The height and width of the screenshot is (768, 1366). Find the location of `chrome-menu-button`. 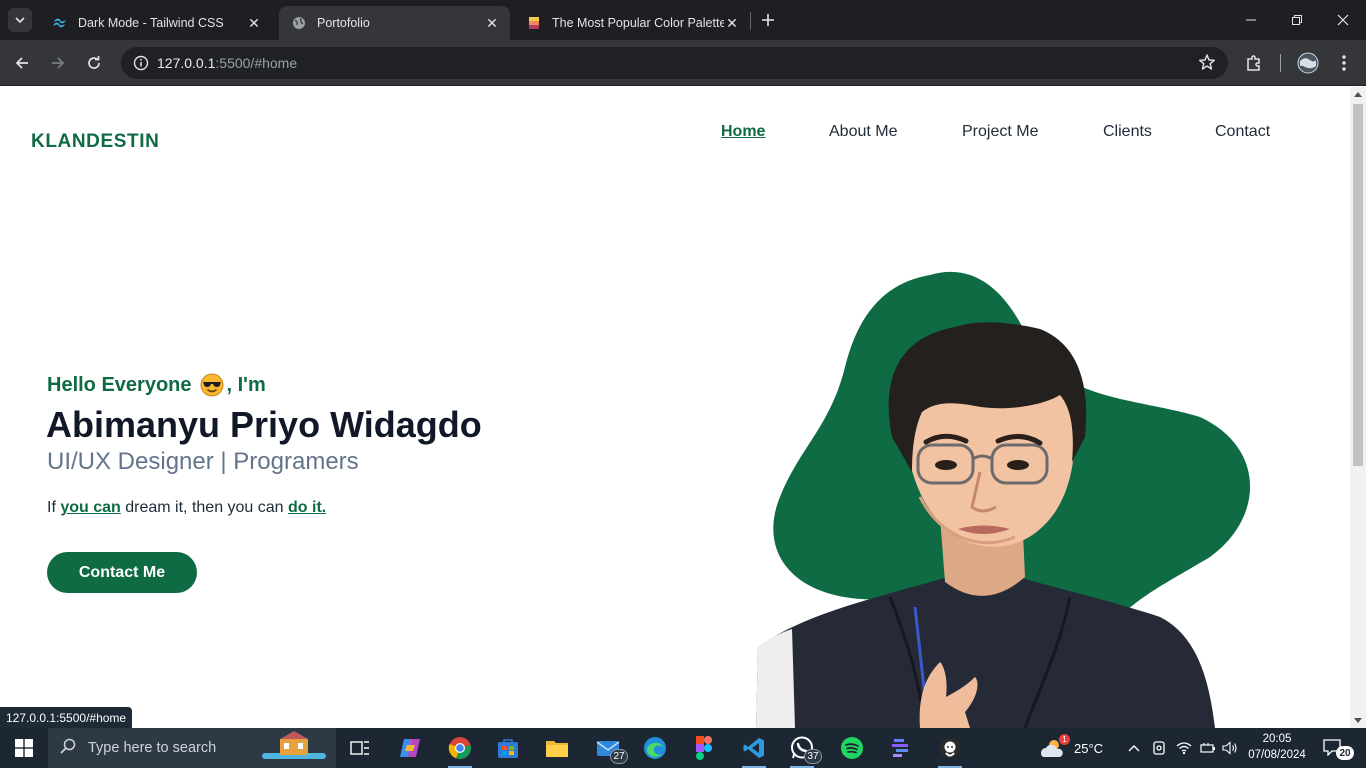

chrome-menu-button is located at coordinates (1344, 63).